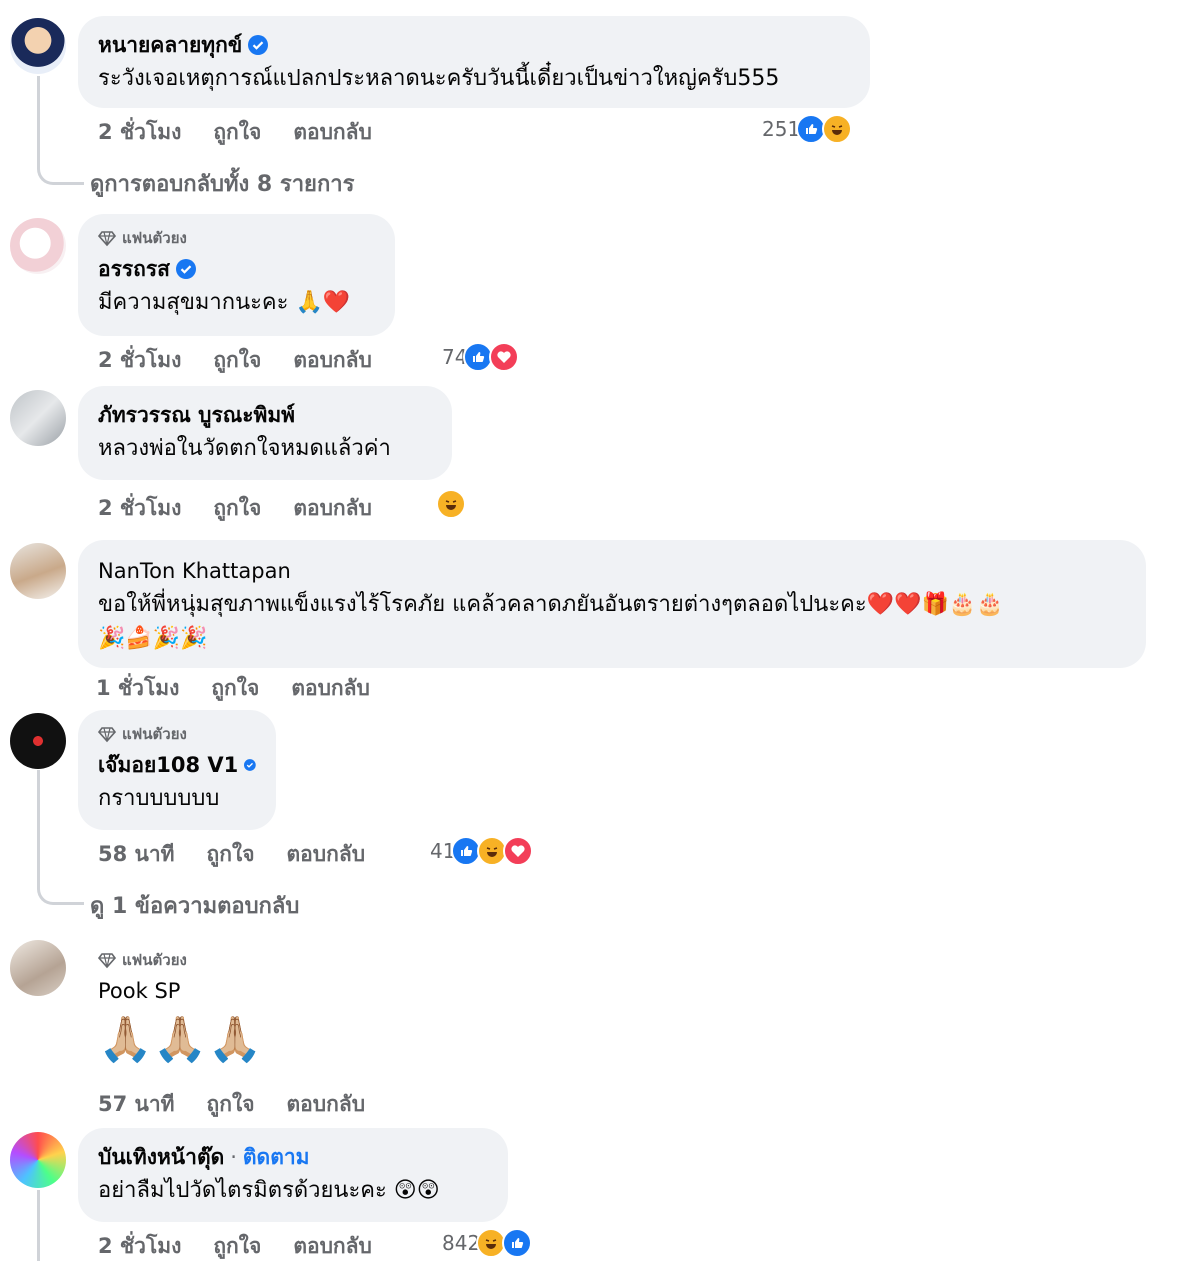 This screenshot has width=1200, height=1263. Describe the element at coordinates (807, 129) in the screenshot. I see `reaction-summary: 251` at that location.